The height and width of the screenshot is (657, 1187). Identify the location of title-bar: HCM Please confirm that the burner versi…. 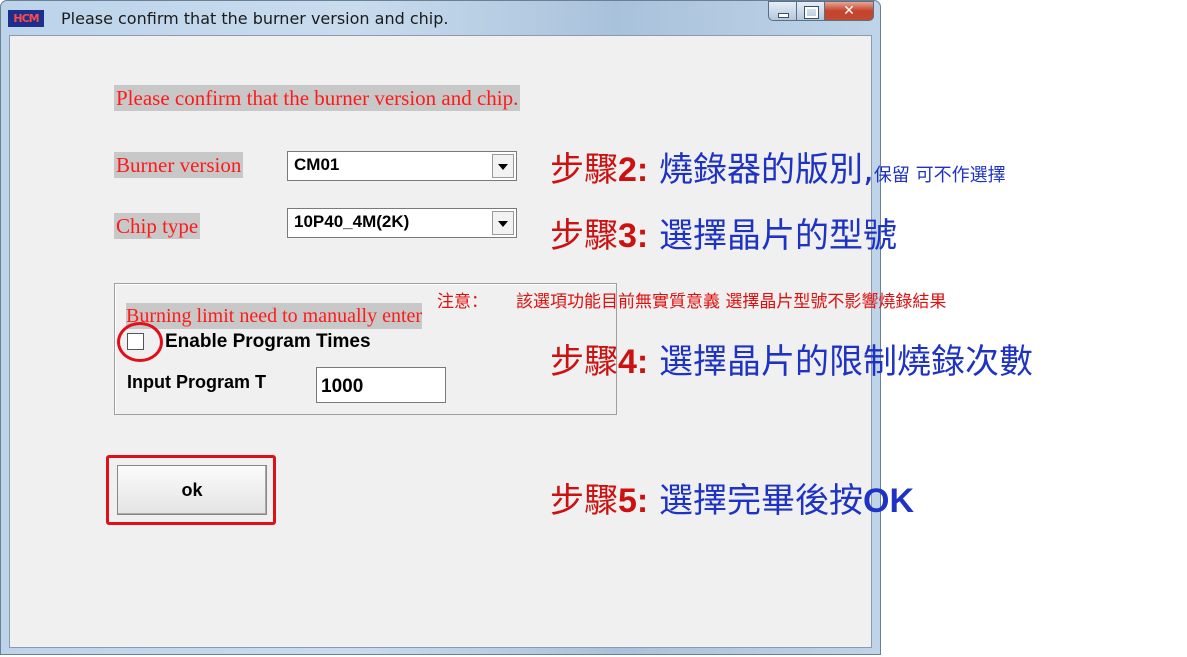
(440, 18).